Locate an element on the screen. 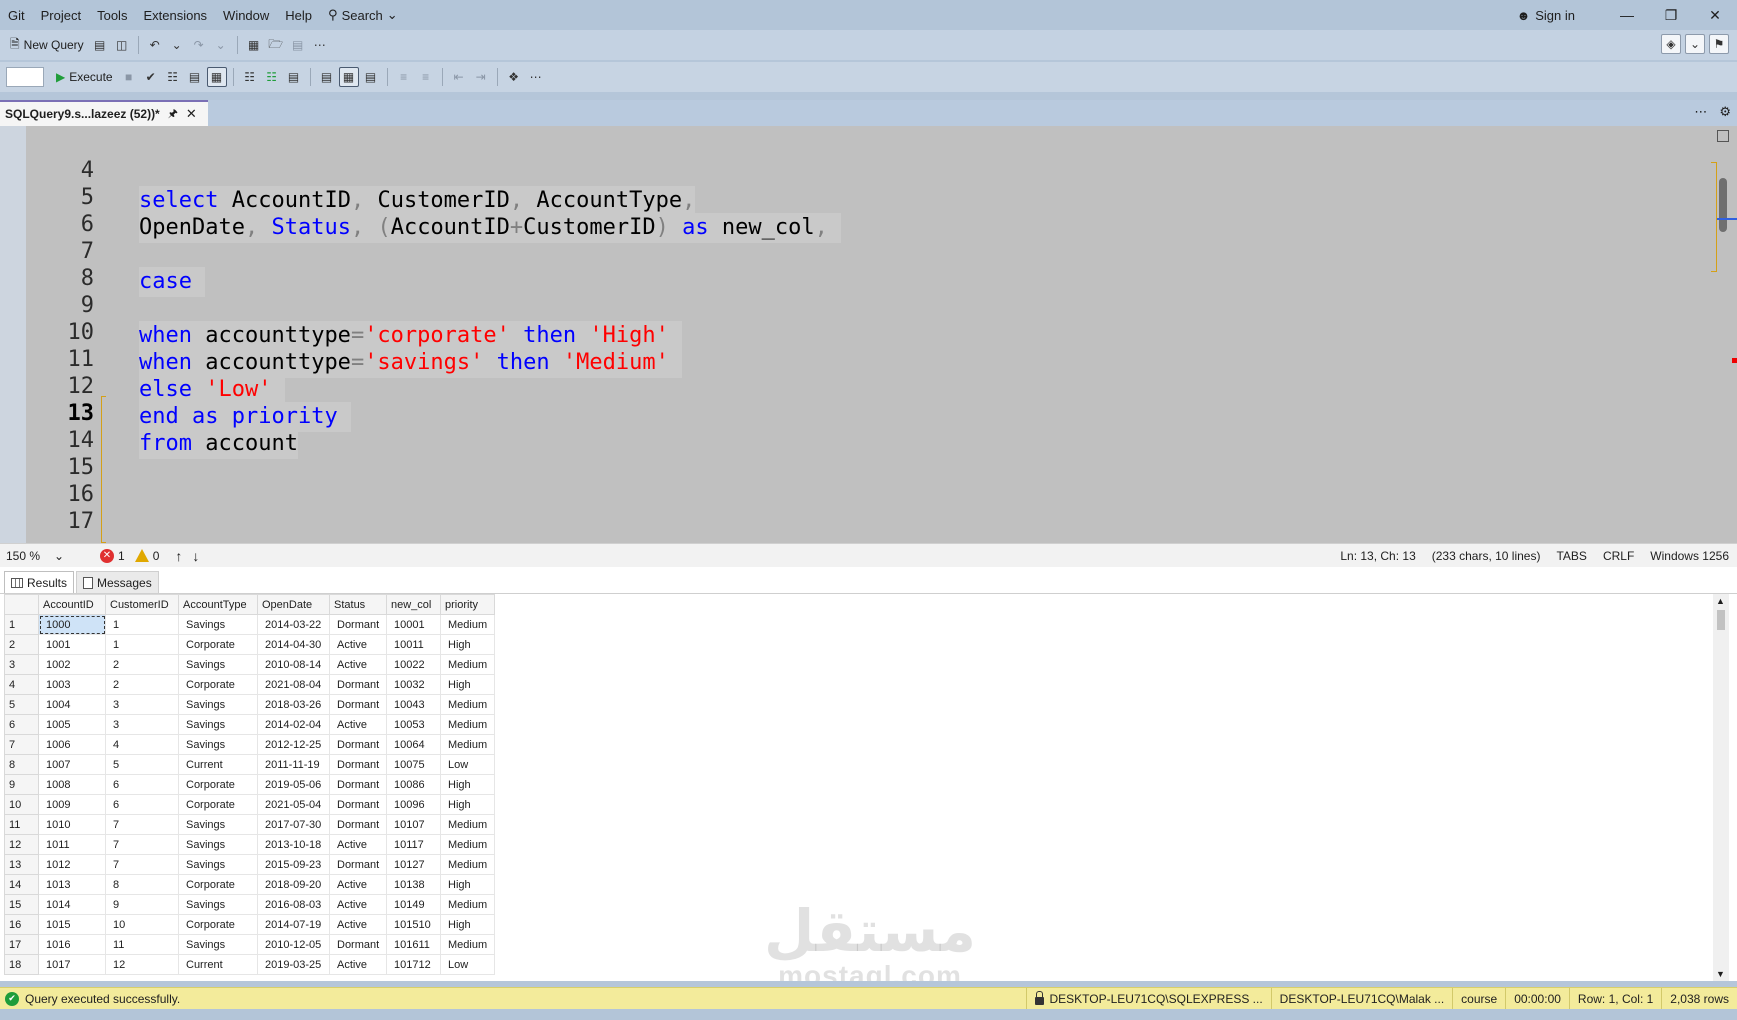  menu-project: Project is located at coordinates (61, 15).